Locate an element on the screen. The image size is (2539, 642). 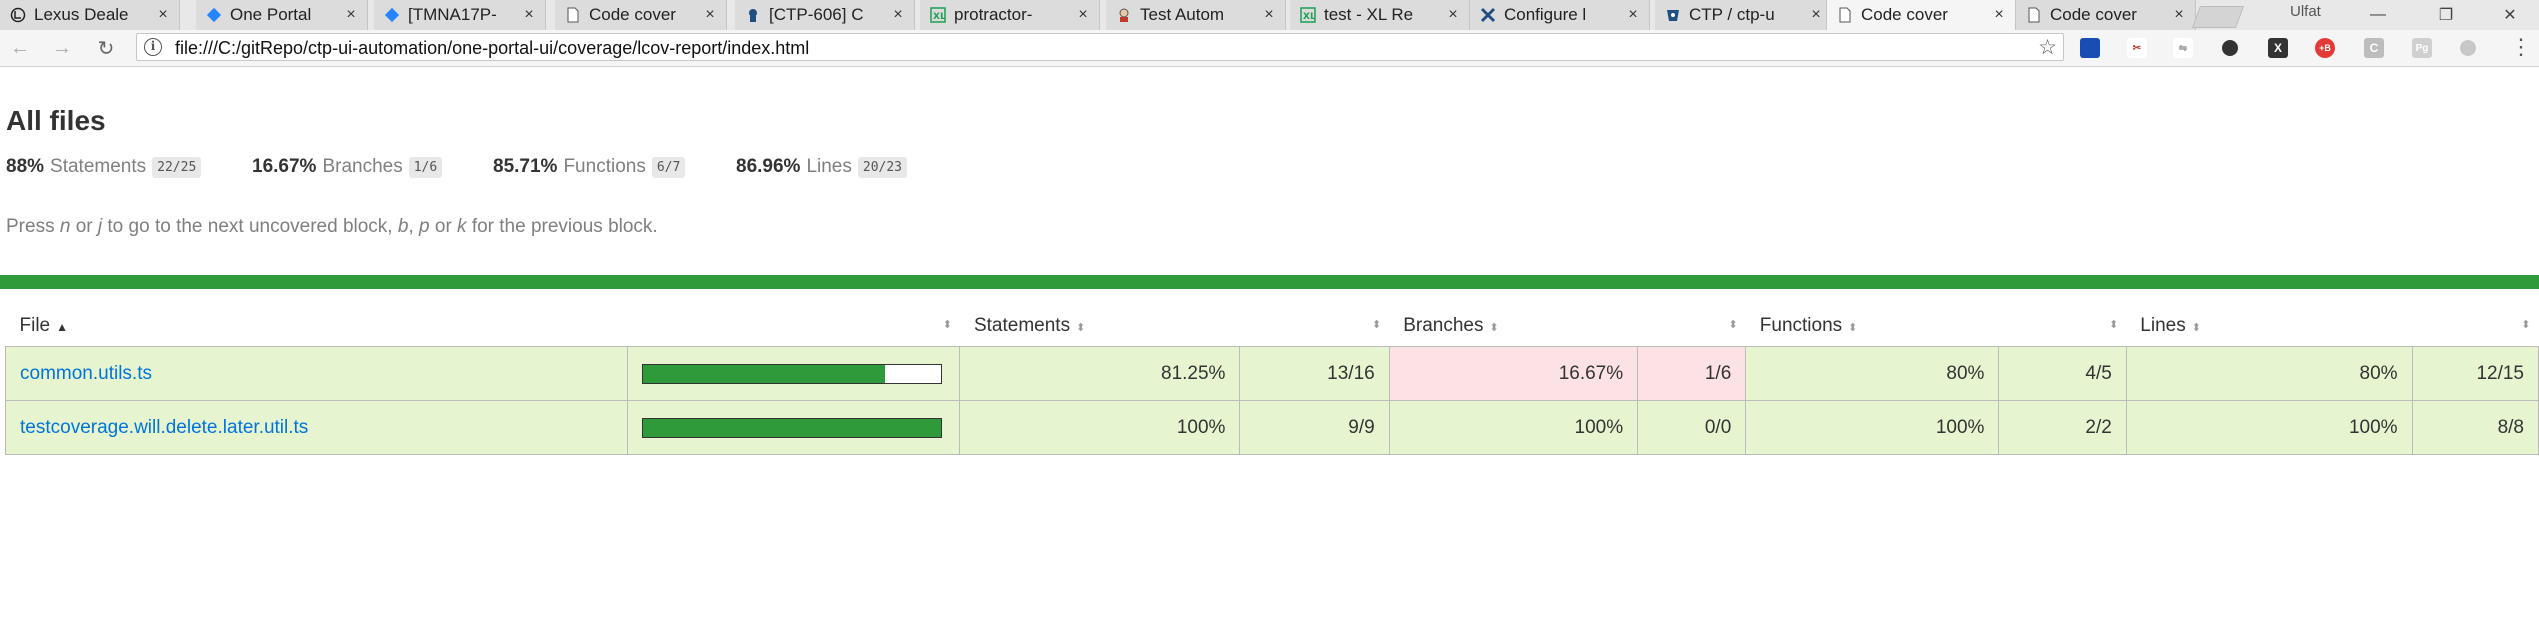
tab-tmna: [TMNA17P- × is located at coordinates (460, 15).